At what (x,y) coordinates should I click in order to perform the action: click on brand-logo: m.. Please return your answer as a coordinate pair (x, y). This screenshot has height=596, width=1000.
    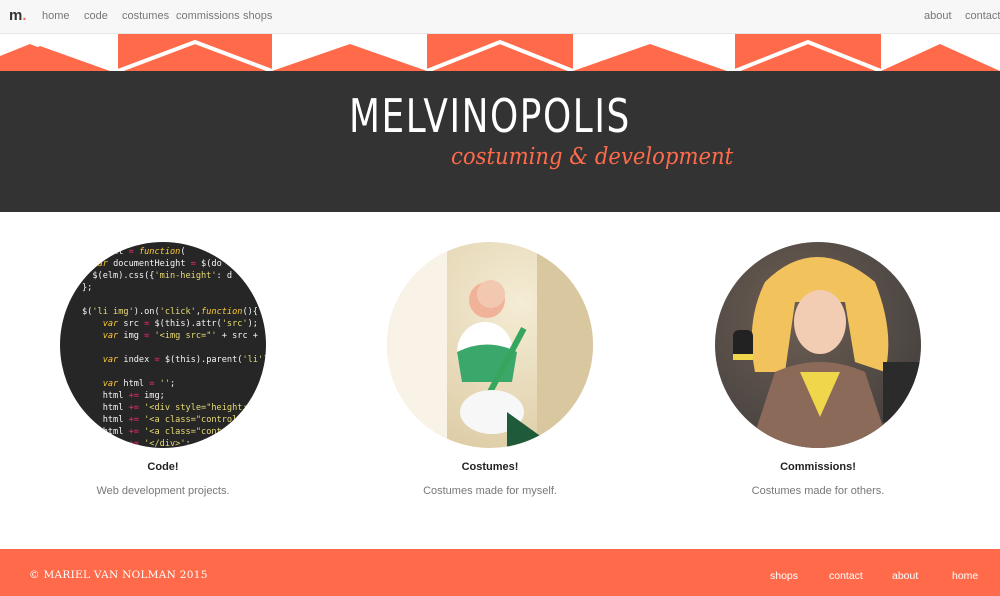
    Looking at the image, I should click on (18, 15).